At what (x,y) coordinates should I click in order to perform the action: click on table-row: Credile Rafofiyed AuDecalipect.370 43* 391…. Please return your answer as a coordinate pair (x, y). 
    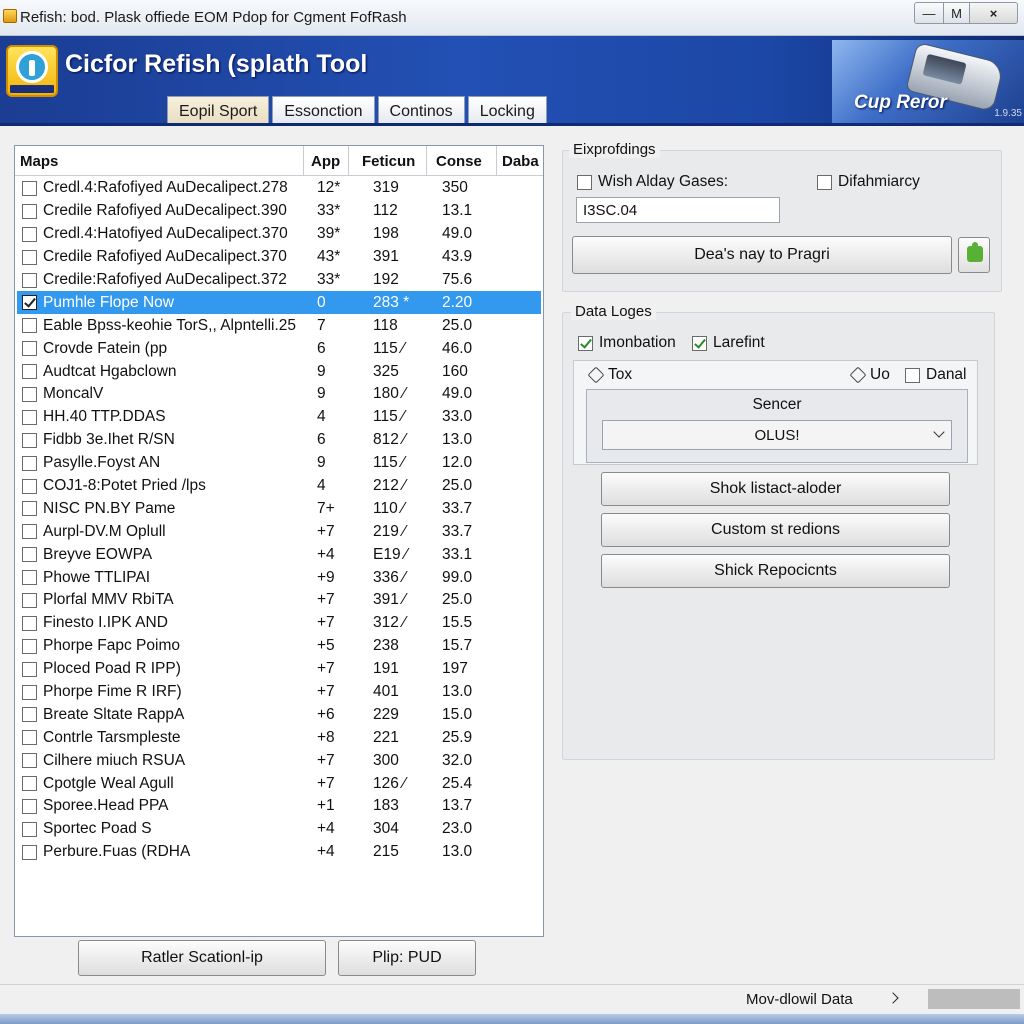
    Looking at the image, I should click on (279, 257).